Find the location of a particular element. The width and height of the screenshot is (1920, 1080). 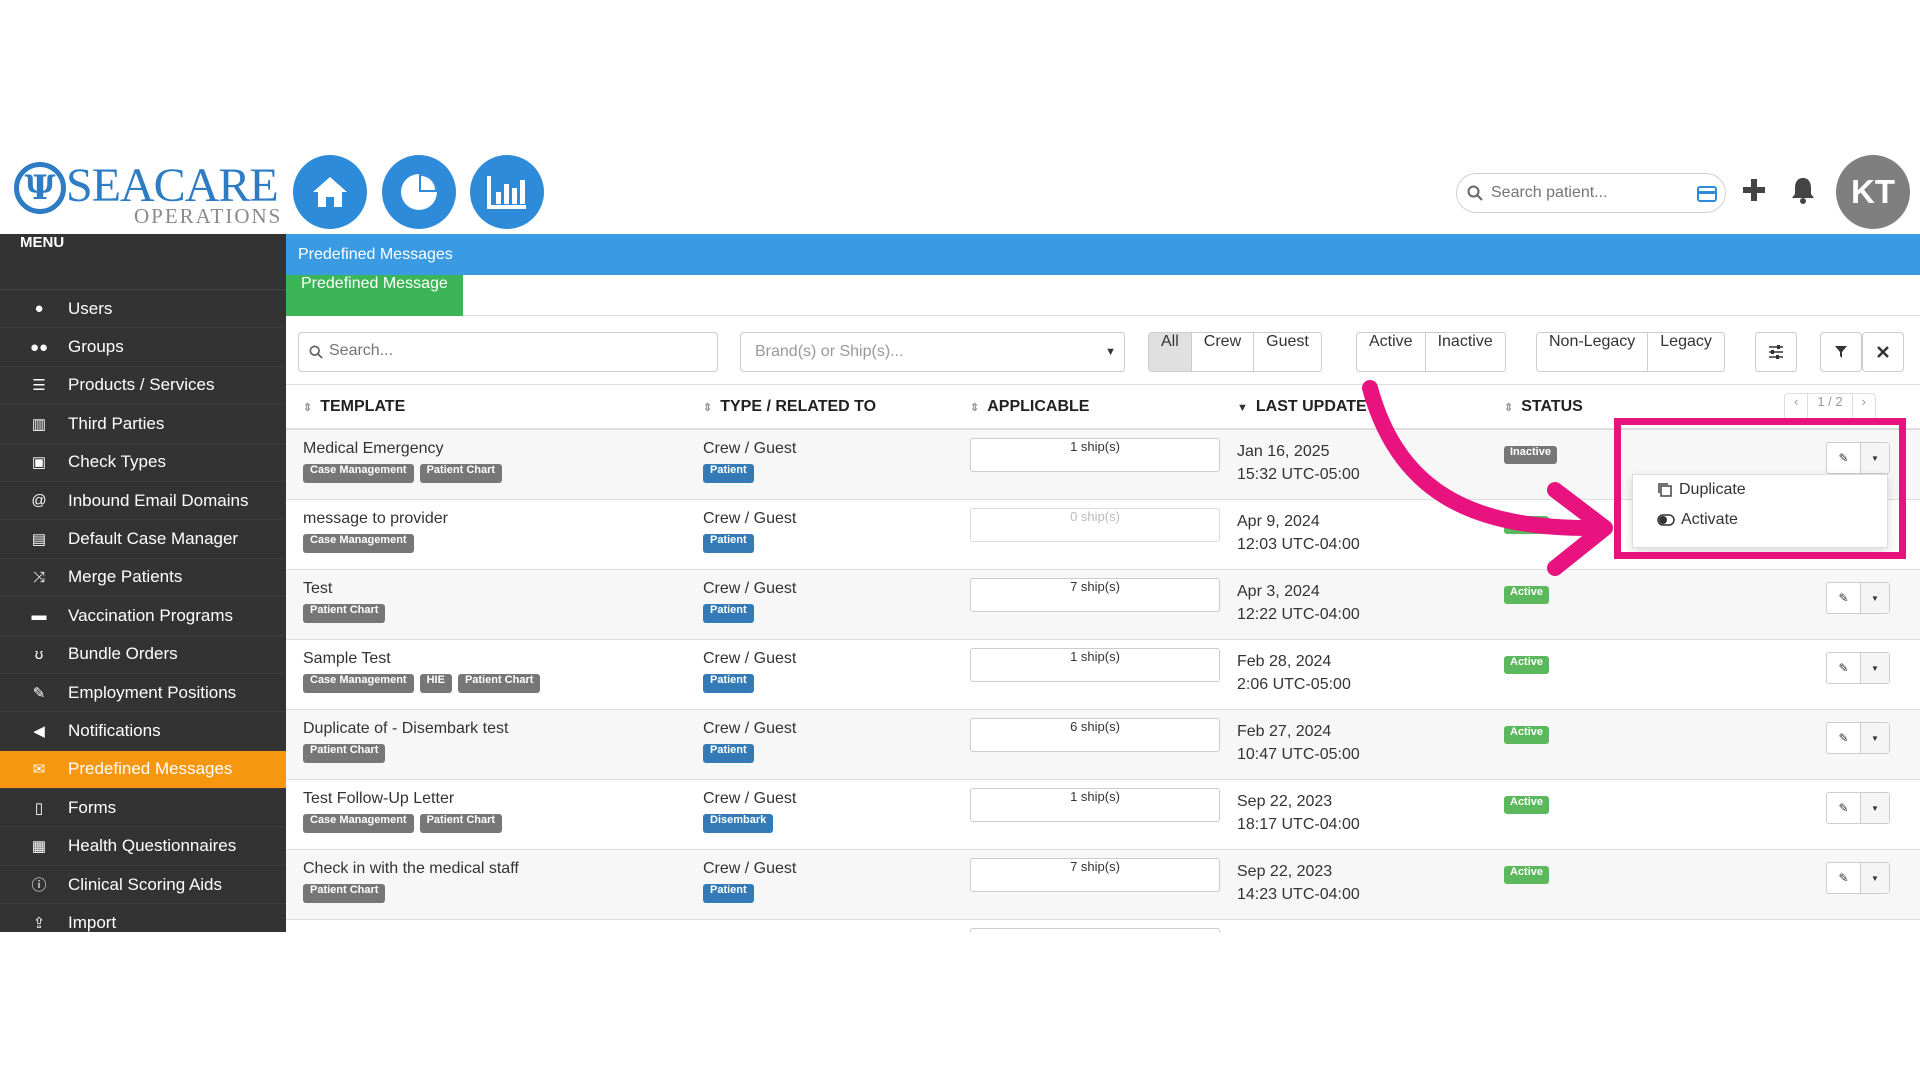

filter-legacy-button: Legacy is located at coordinates (1686, 352).